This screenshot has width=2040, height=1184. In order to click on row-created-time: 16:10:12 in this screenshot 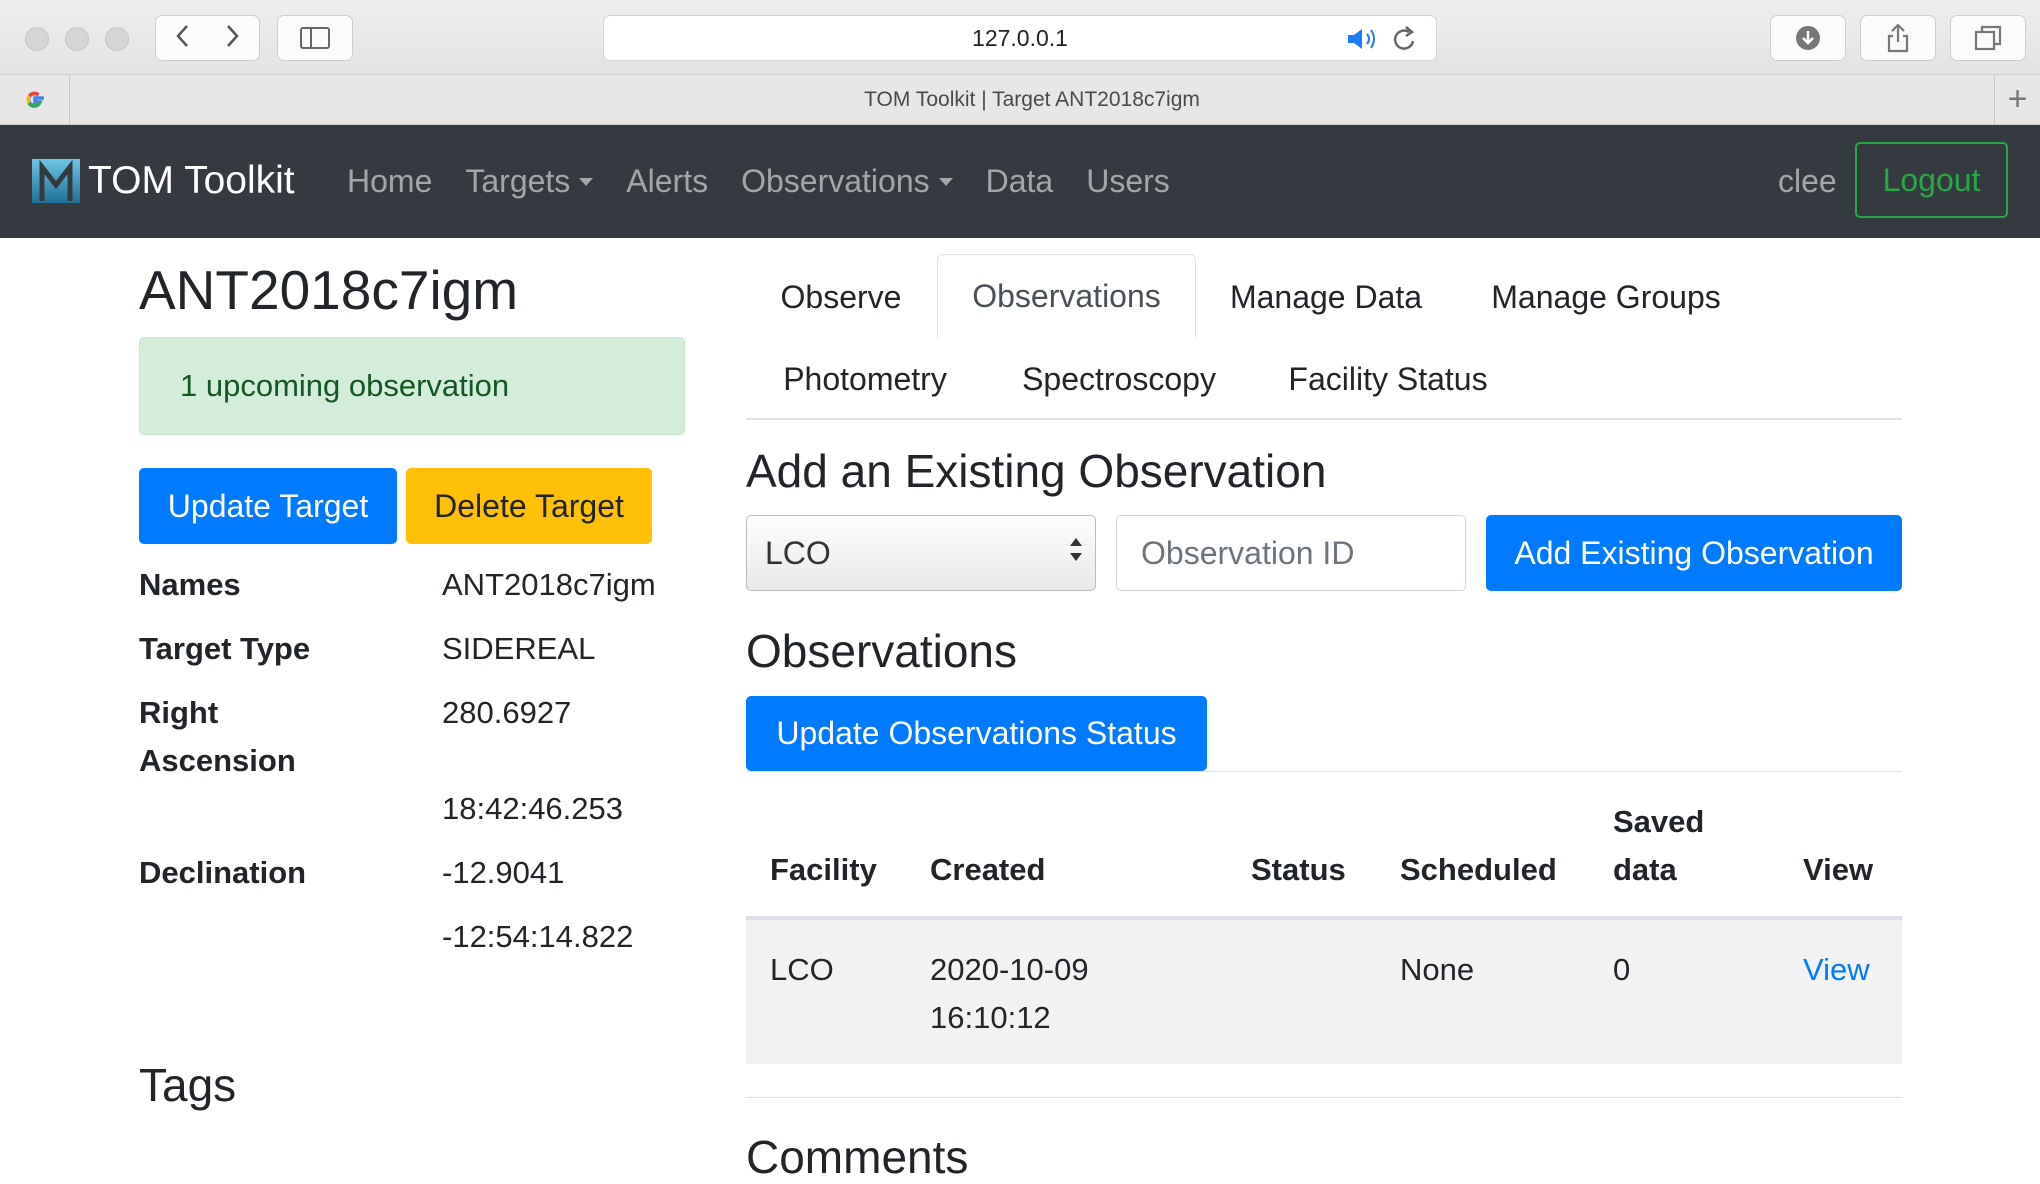, I will do `click(990, 1017)`.